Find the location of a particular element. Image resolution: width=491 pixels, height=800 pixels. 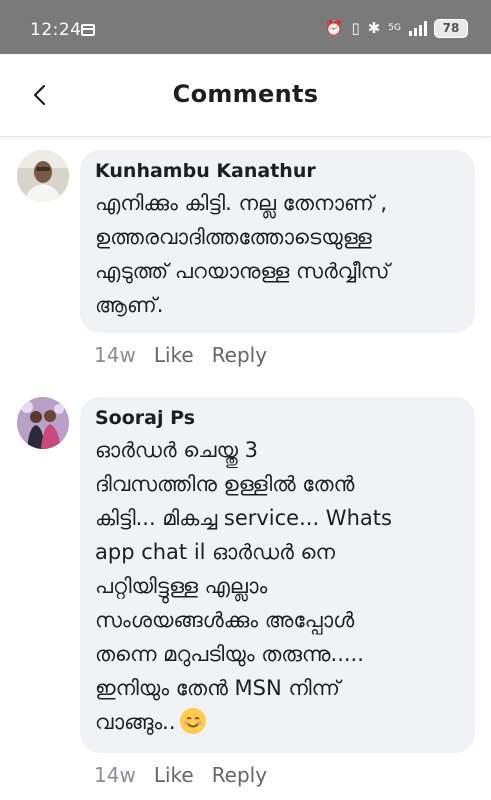

person-photo is located at coordinates (43, 176).